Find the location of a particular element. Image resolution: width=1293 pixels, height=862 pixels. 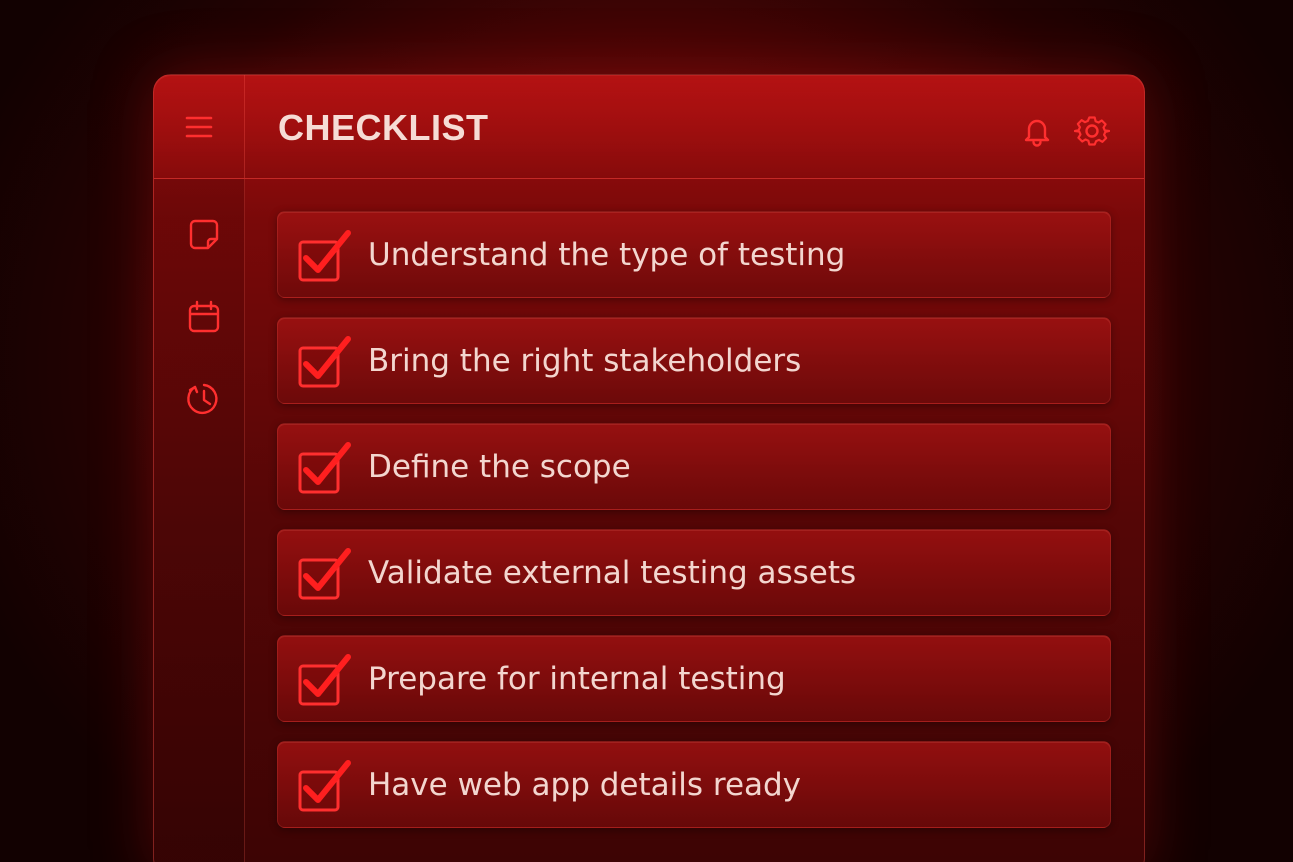

hamburger-menu-icon is located at coordinates (199, 126).